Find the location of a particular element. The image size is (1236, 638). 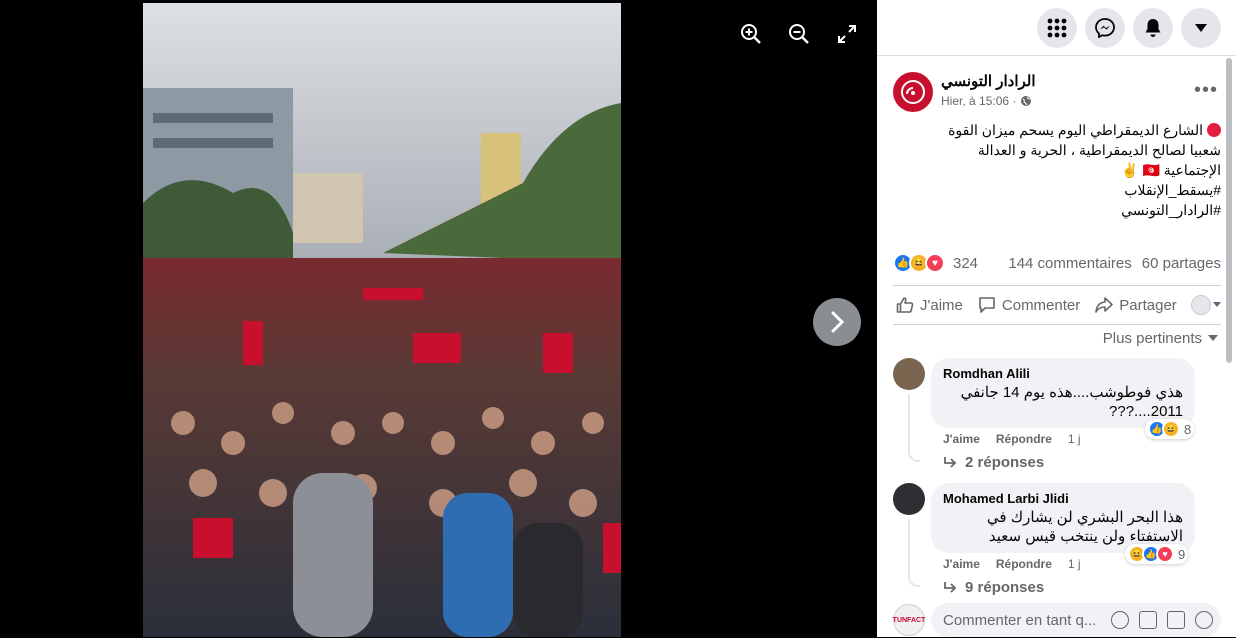

reaction-icons: 👍 😆 ♥ is located at coordinates (919, 263).